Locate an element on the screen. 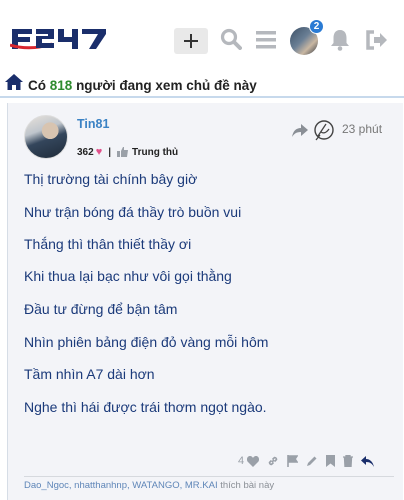 The image size is (404, 500). copy-link-button is located at coordinates (273, 461).